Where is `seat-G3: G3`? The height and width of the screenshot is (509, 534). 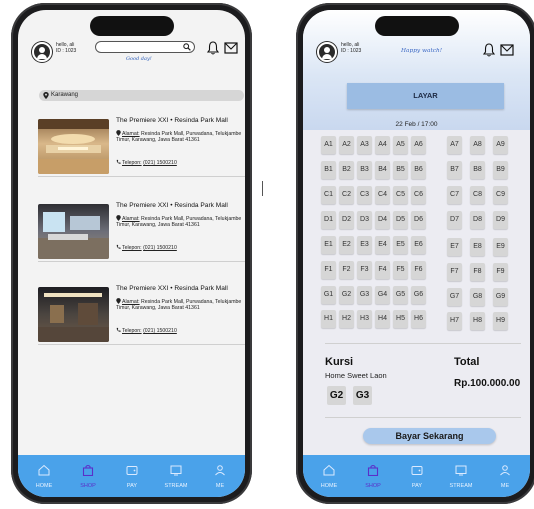 seat-G3: G3 is located at coordinates (364, 295).